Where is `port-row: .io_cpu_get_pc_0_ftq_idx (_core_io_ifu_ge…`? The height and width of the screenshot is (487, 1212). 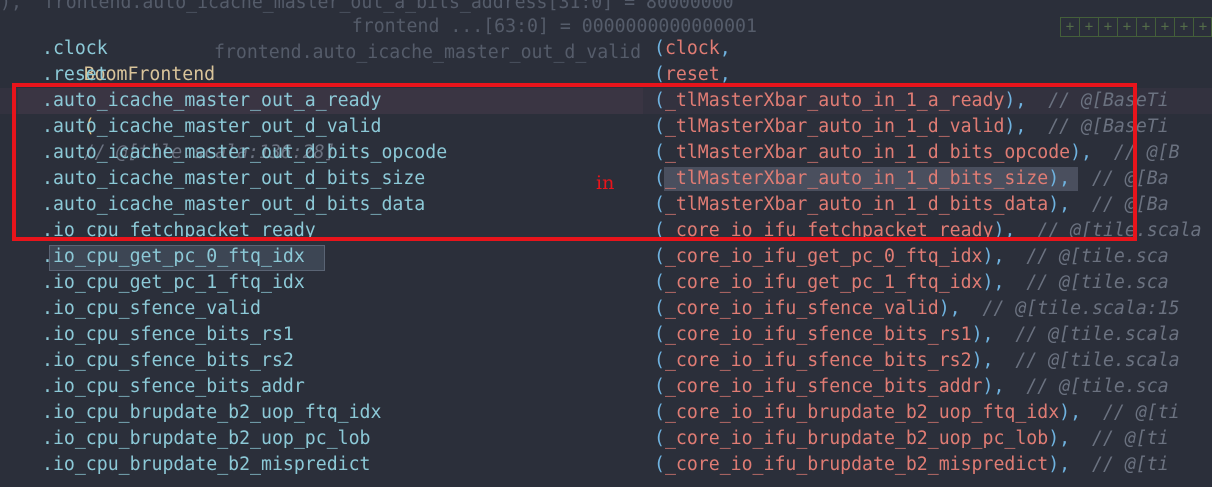
port-row: .io_cpu_get_pc_0_ftq_idx (_core_io_ifu_ge… is located at coordinates (606, 257).